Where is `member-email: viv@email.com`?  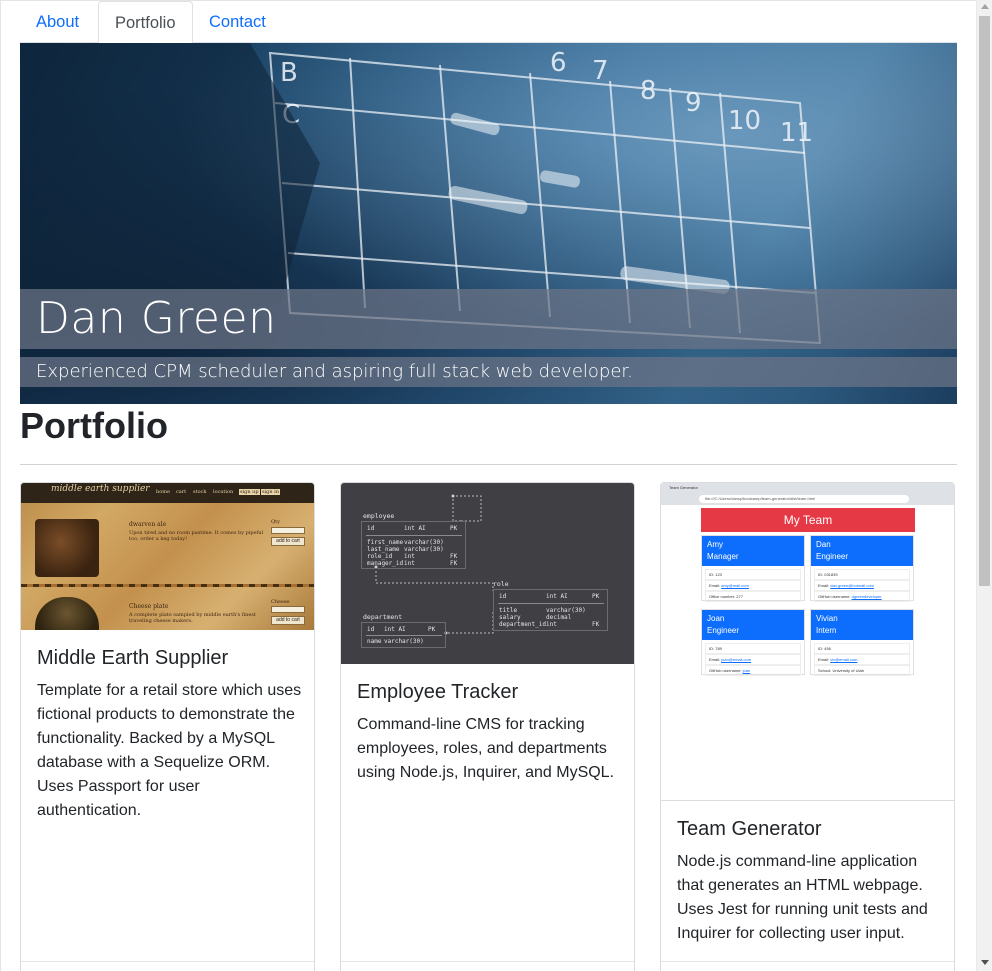
member-email: viv@email.com is located at coordinates (844, 659).